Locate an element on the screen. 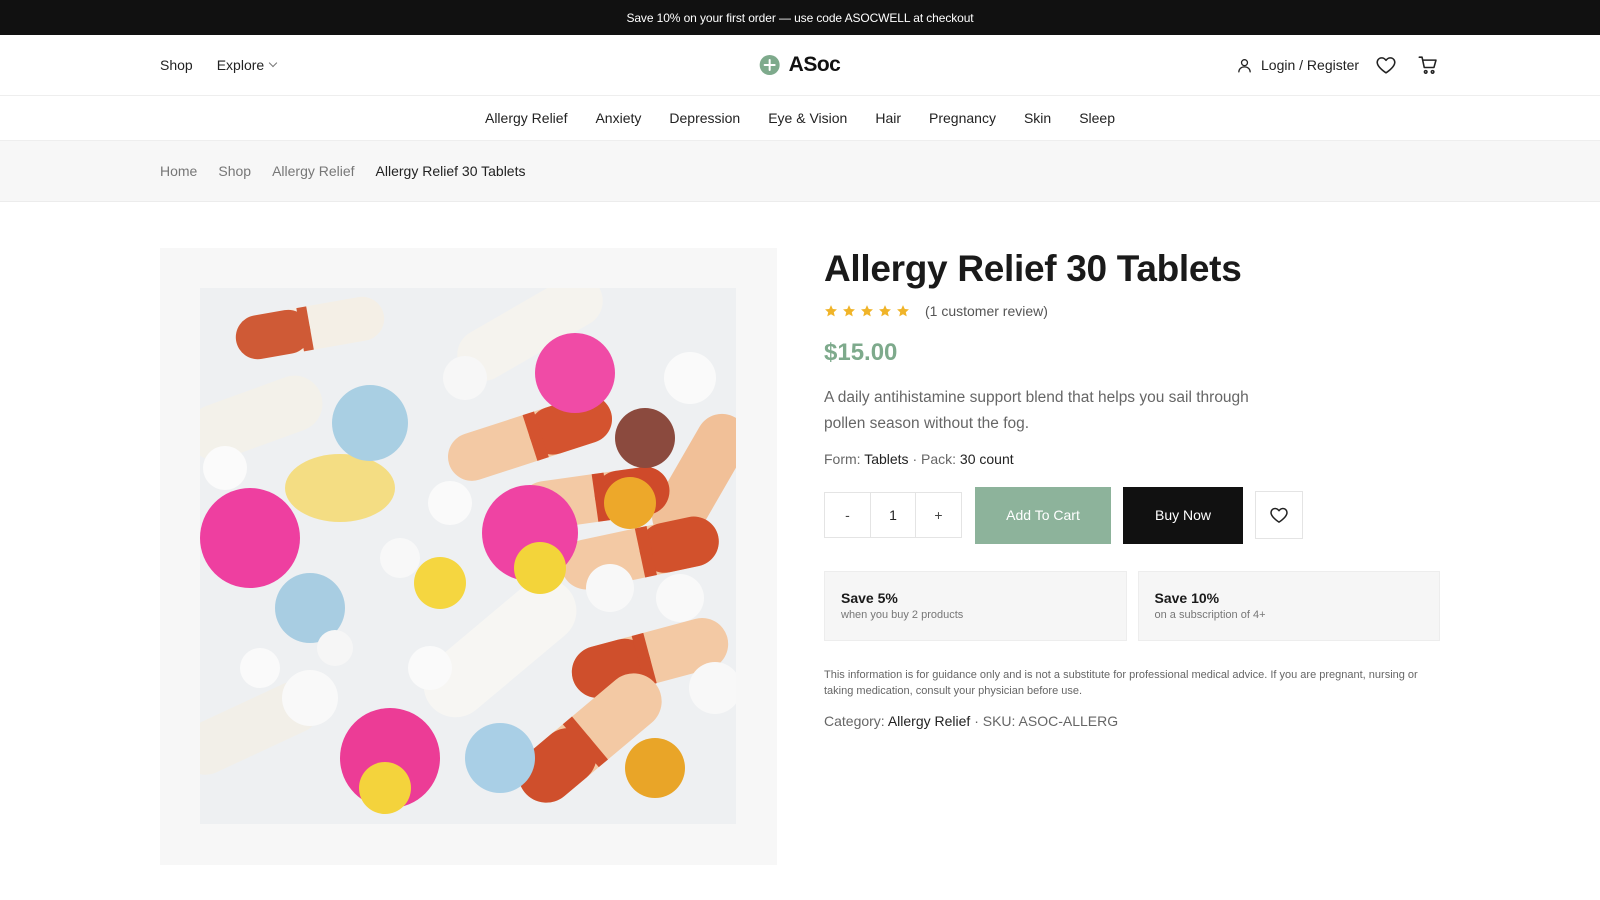 The image size is (1600, 900). category-depression: Depression is located at coordinates (704, 118).